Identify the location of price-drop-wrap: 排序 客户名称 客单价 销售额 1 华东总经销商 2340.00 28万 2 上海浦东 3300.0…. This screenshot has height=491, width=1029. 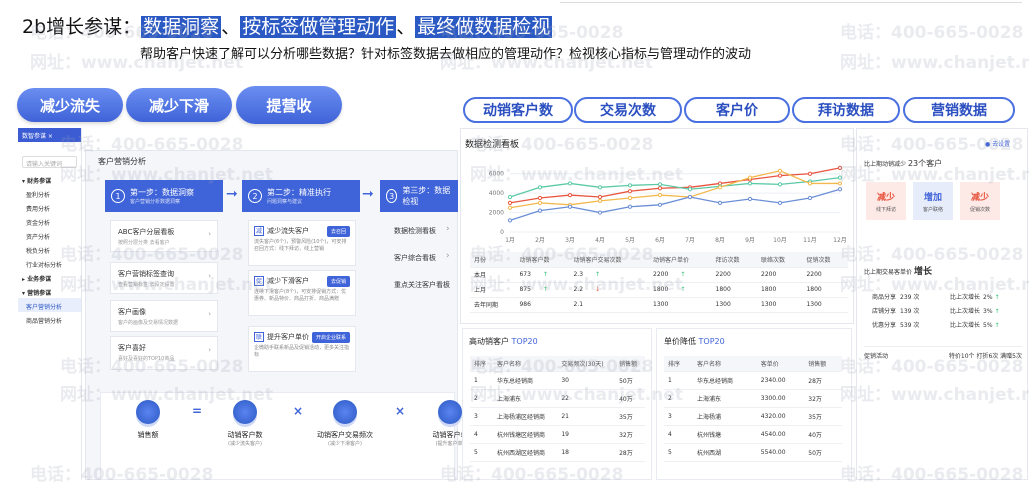
(753, 409).